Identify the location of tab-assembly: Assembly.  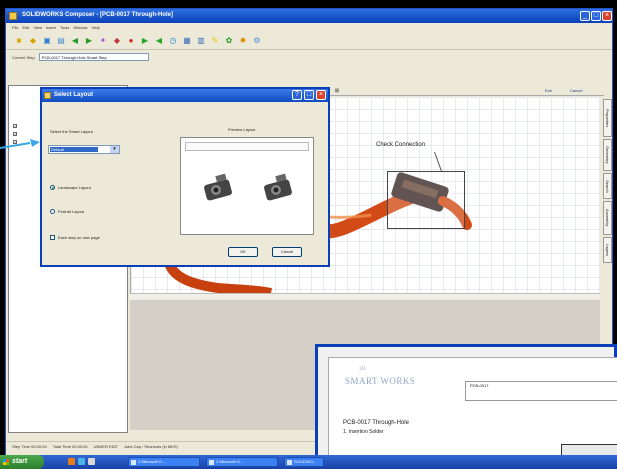
(607, 218).